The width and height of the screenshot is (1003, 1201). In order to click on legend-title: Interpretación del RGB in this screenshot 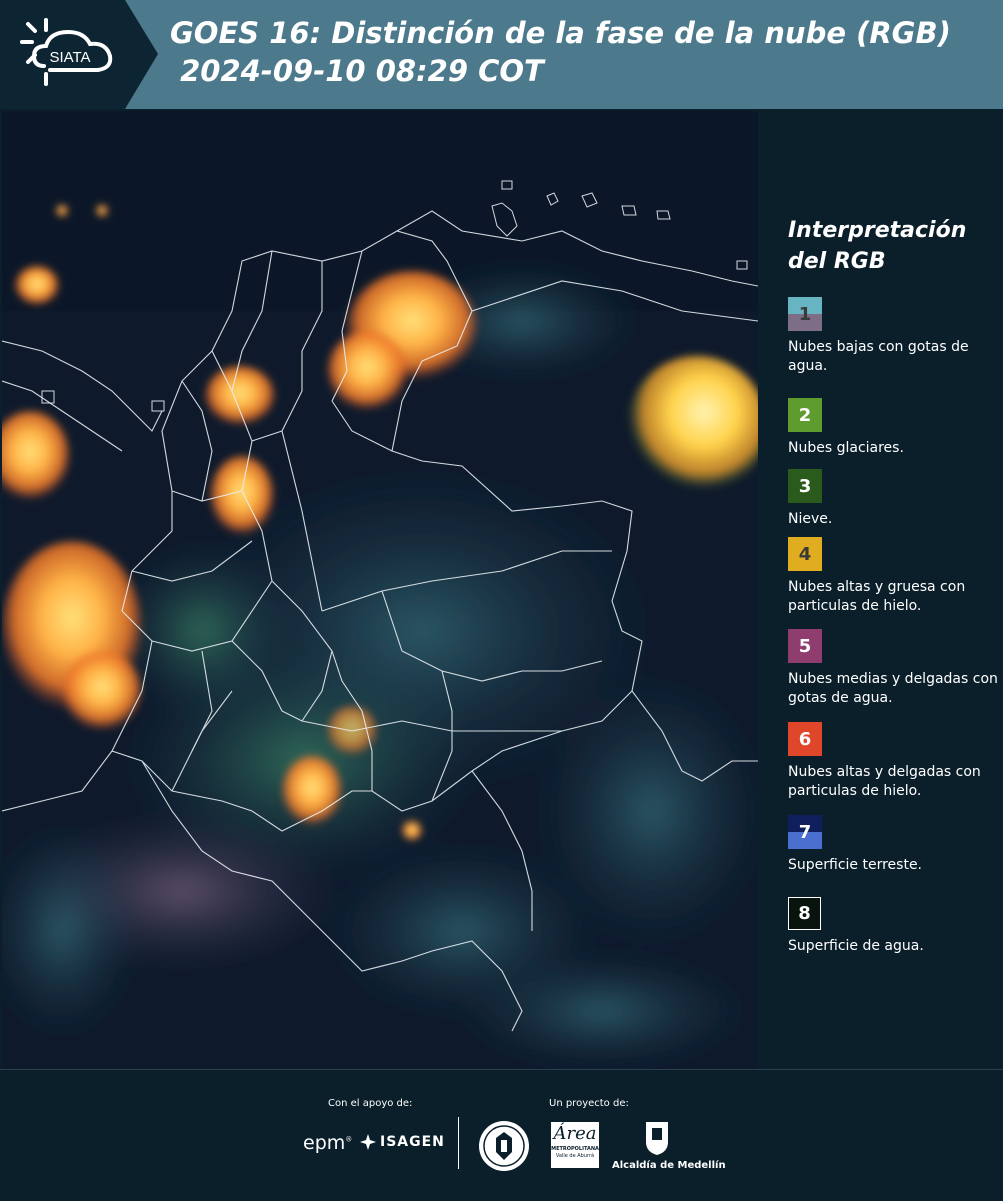, I will do `click(877, 246)`.